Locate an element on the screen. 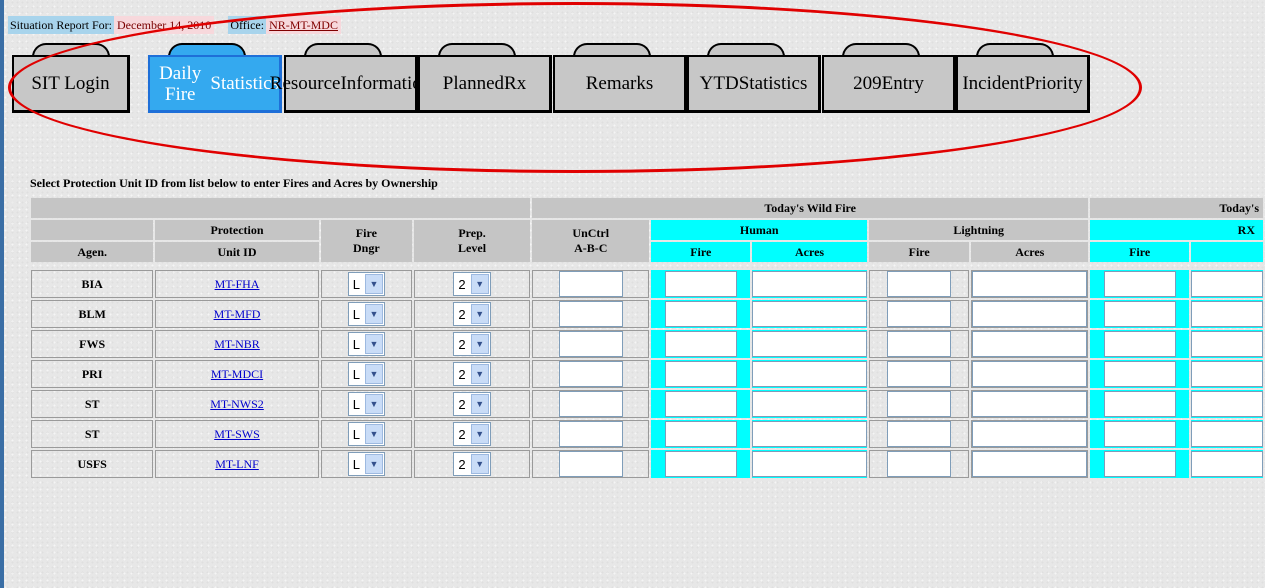 The image size is (1265, 588). tab-2: Resource Information is located at coordinates (350, 75).